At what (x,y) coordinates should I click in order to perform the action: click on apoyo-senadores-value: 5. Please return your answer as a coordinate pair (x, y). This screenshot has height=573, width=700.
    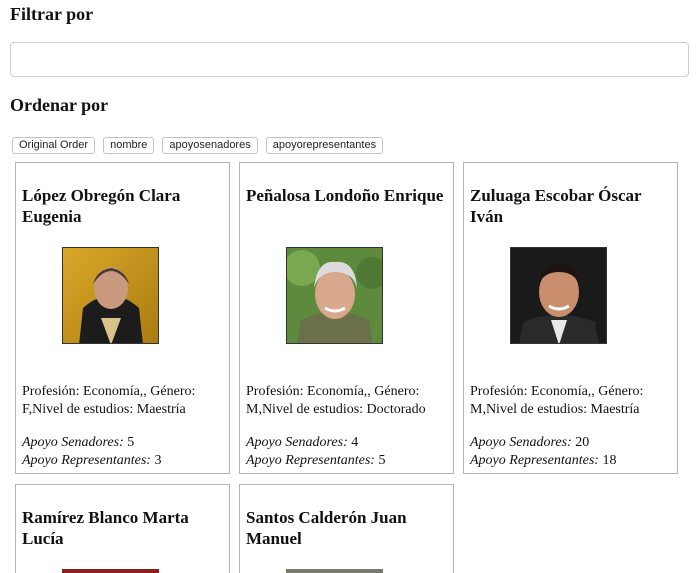
    Looking at the image, I should click on (131, 442).